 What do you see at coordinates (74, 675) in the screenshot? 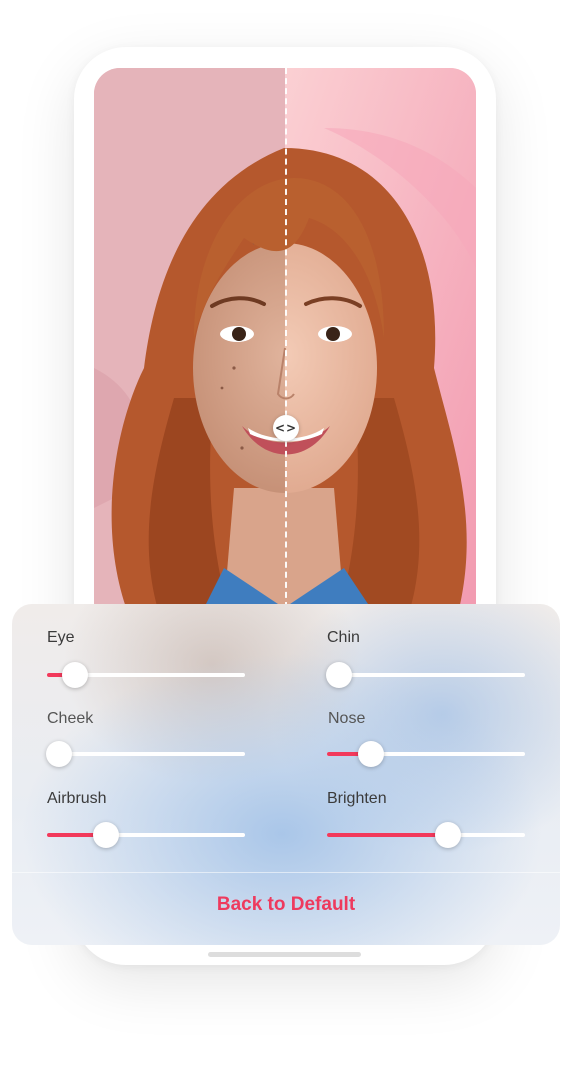
I see `eye-slider-thumb` at bounding box center [74, 675].